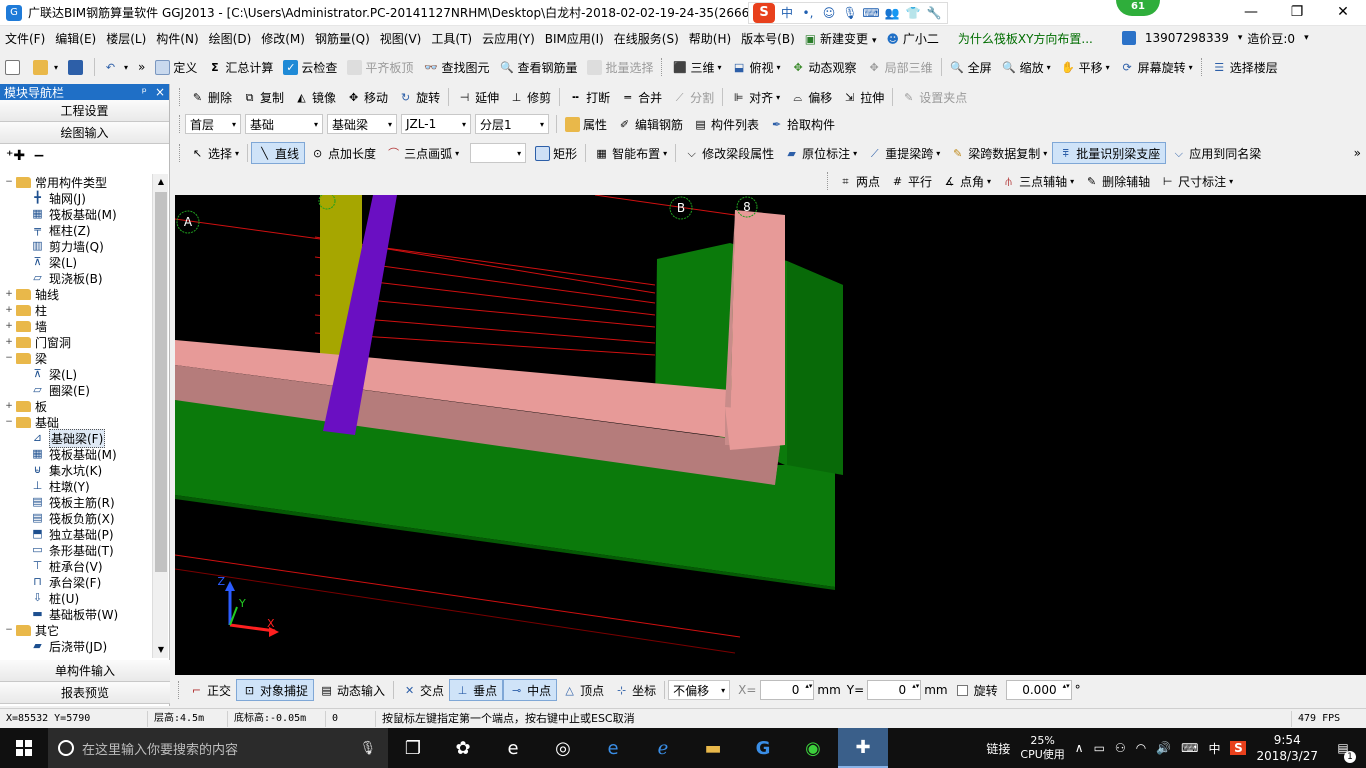 The width and height of the screenshot is (1366, 768). Describe the element at coordinates (962, 690) in the screenshot. I see `rotate-checkbox` at that location.